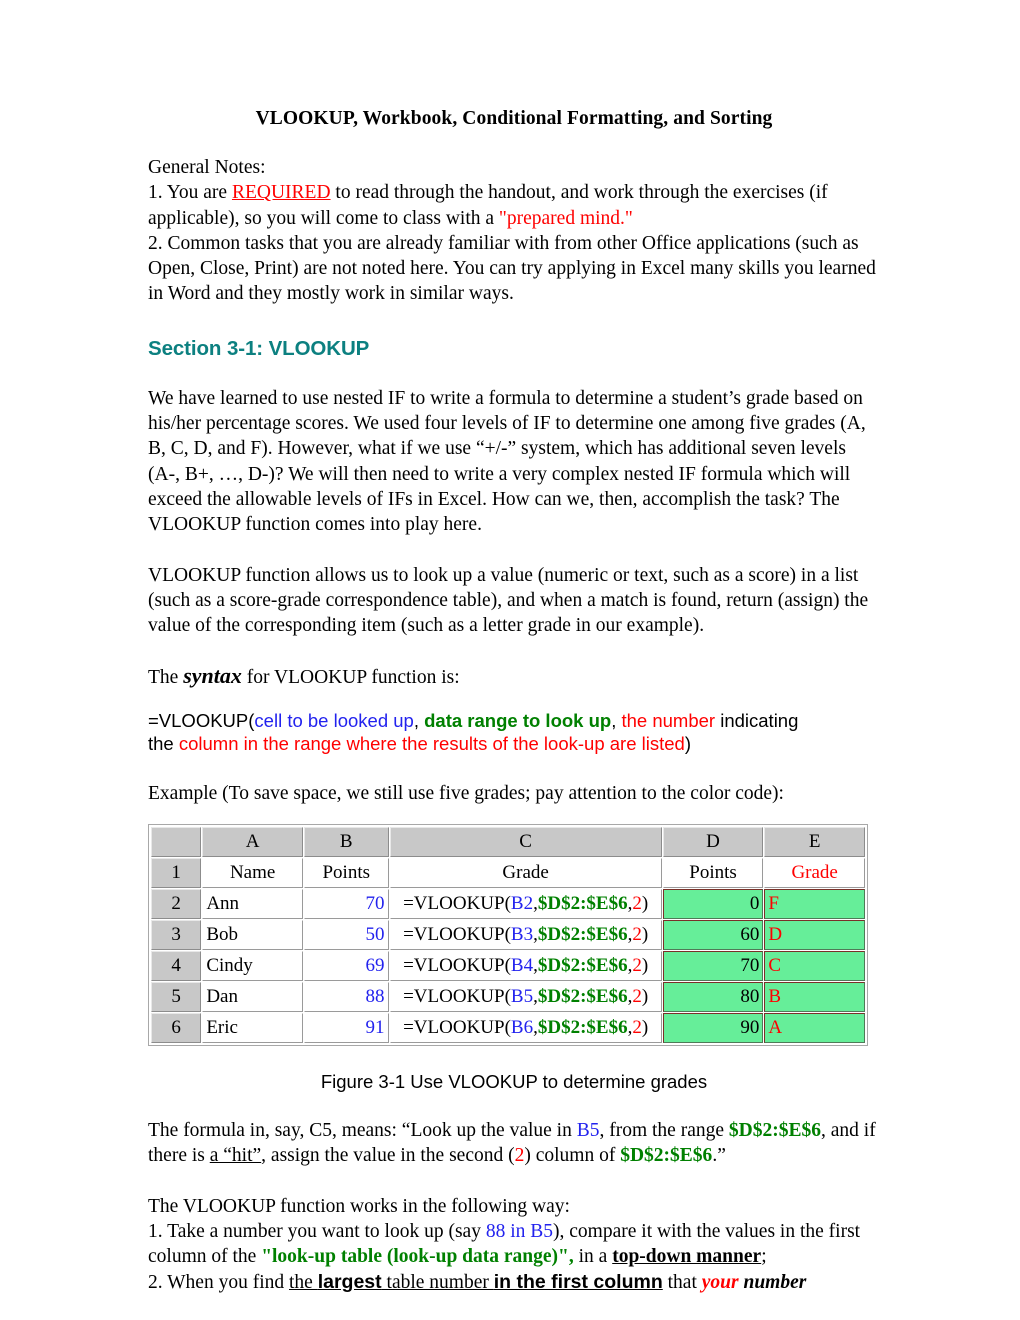  What do you see at coordinates (525, 997) in the screenshot?
I see `cell-c5: =VLOOKUP(B5,$D$2:$E$6,2)` at bounding box center [525, 997].